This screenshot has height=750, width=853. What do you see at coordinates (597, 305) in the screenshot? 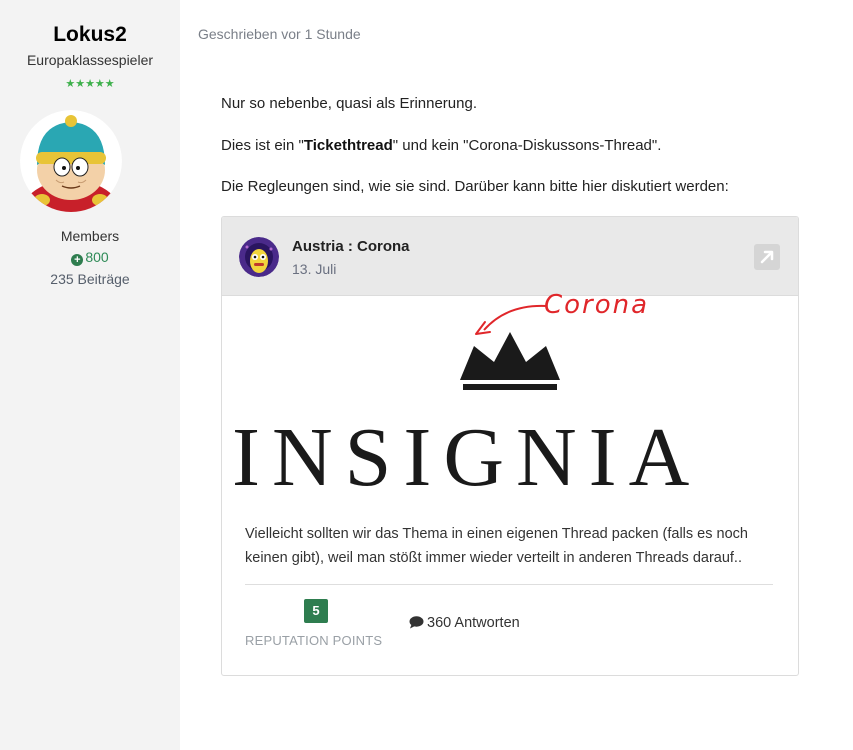
I see `corona-handwritten-annotation: Corona` at bounding box center [597, 305].